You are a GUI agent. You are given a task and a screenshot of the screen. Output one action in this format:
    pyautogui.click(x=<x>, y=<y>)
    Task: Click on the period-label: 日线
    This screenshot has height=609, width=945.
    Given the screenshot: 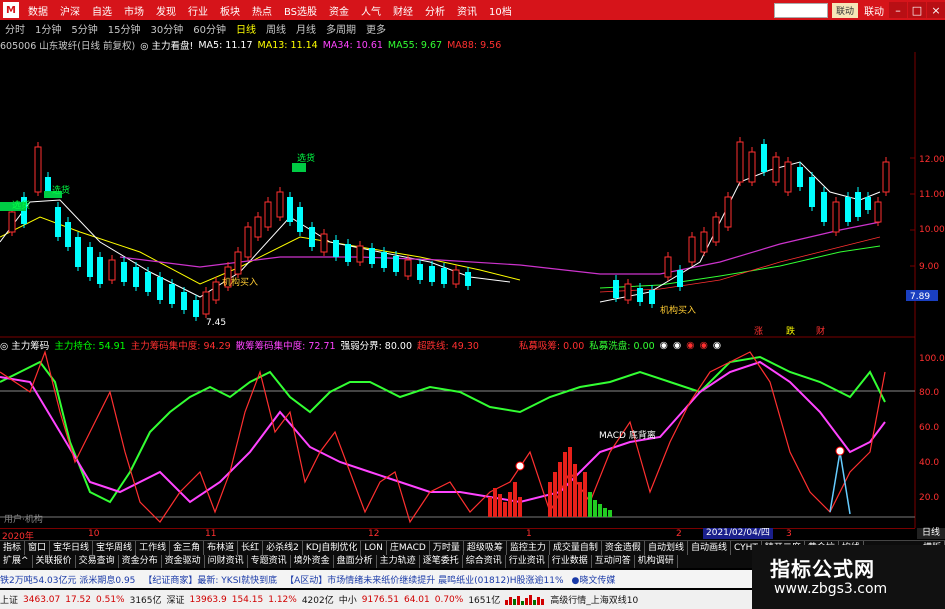 What is the action you would take?
    pyautogui.click(x=931, y=533)
    